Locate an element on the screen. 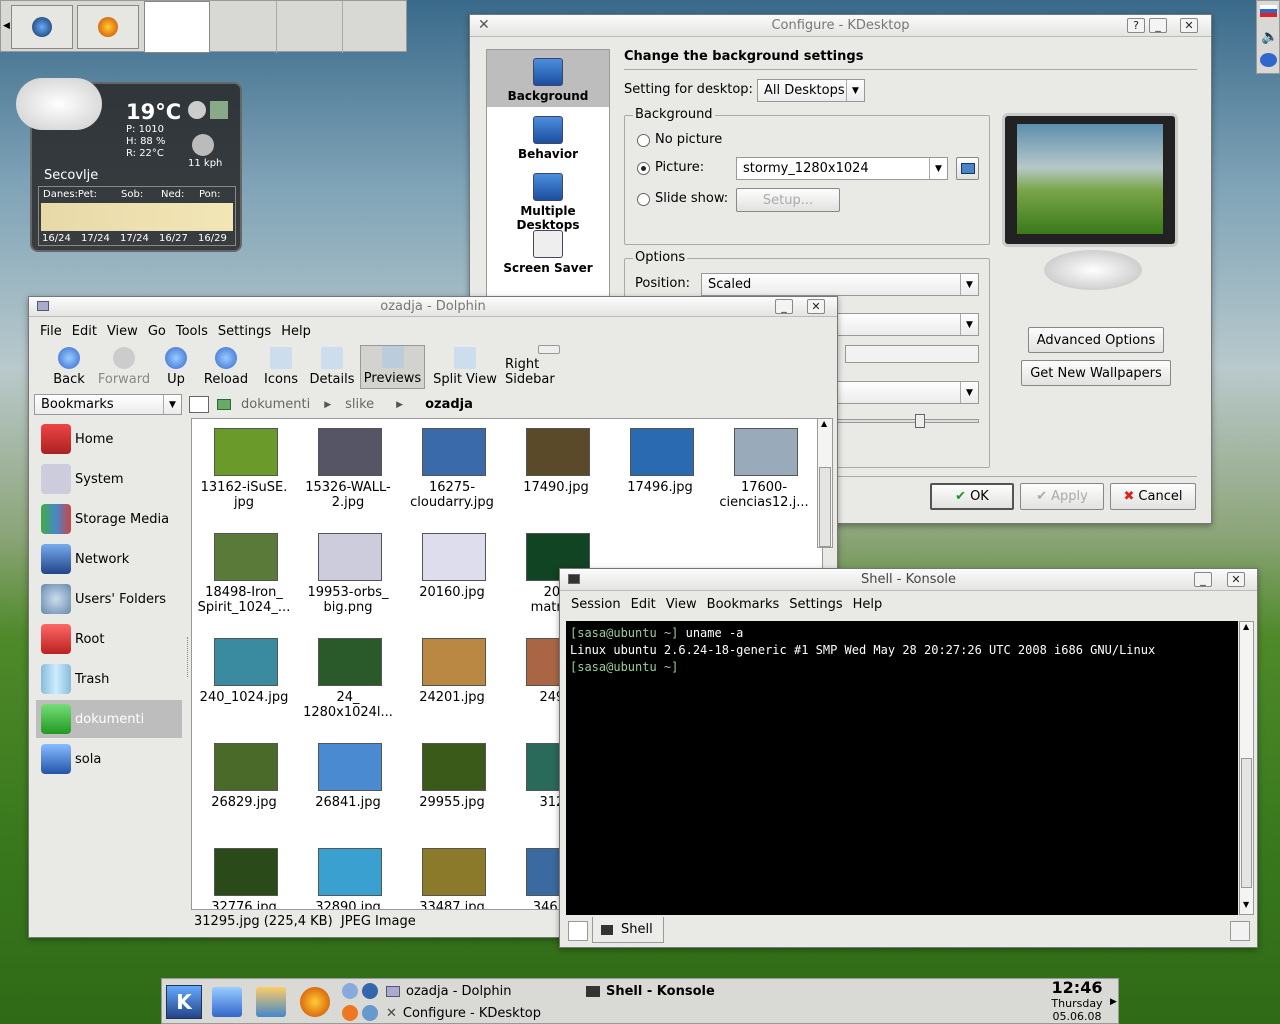 This screenshot has height=1024, width=1280. file-name: 17496.jpg is located at coordinates (660, 487).